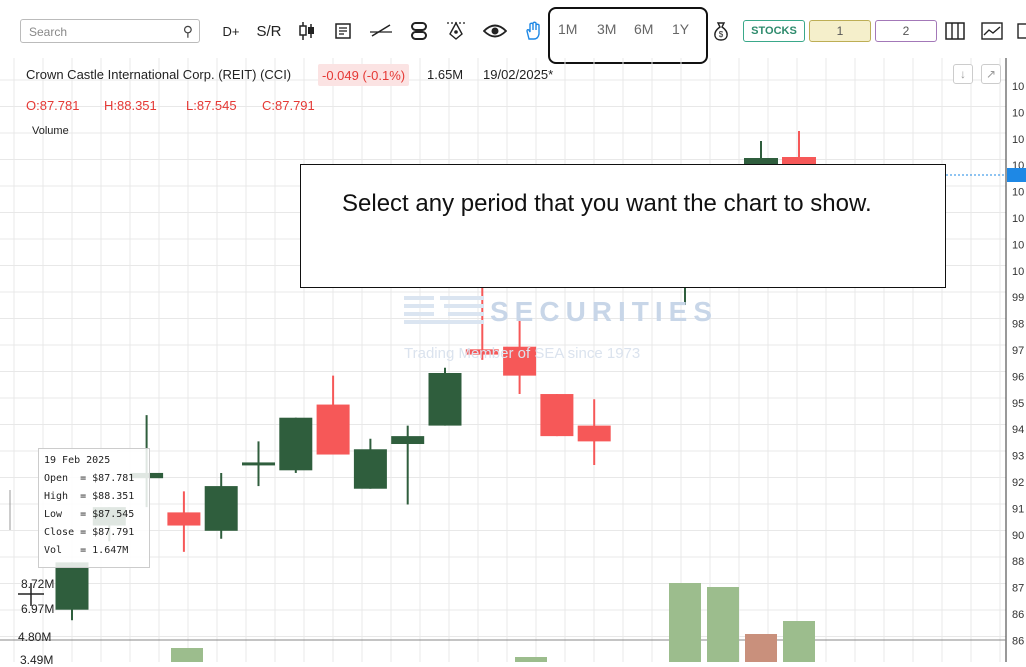  Describe the element at coordinates (495, 31) in the screenshot. I see `eye-icon` at that location.